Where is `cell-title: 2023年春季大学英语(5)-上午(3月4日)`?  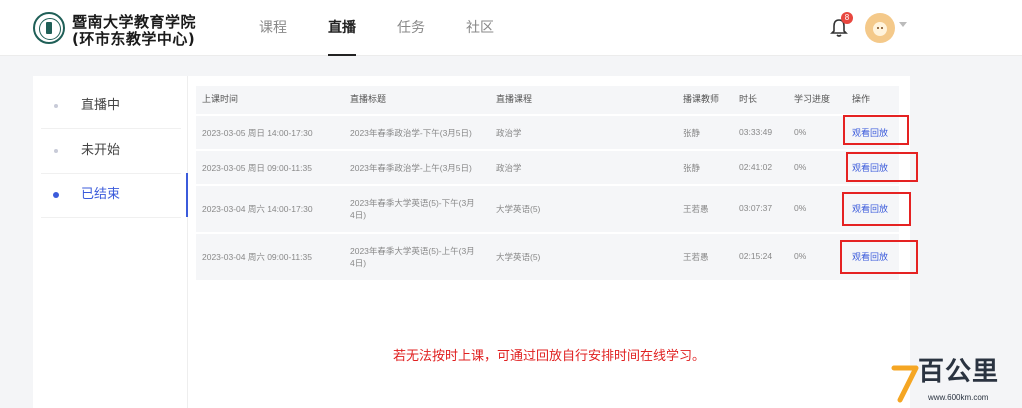 cell-title: 2023年春季大学英语(5)-上午(3月4日) is located at coordinates (412, 257).